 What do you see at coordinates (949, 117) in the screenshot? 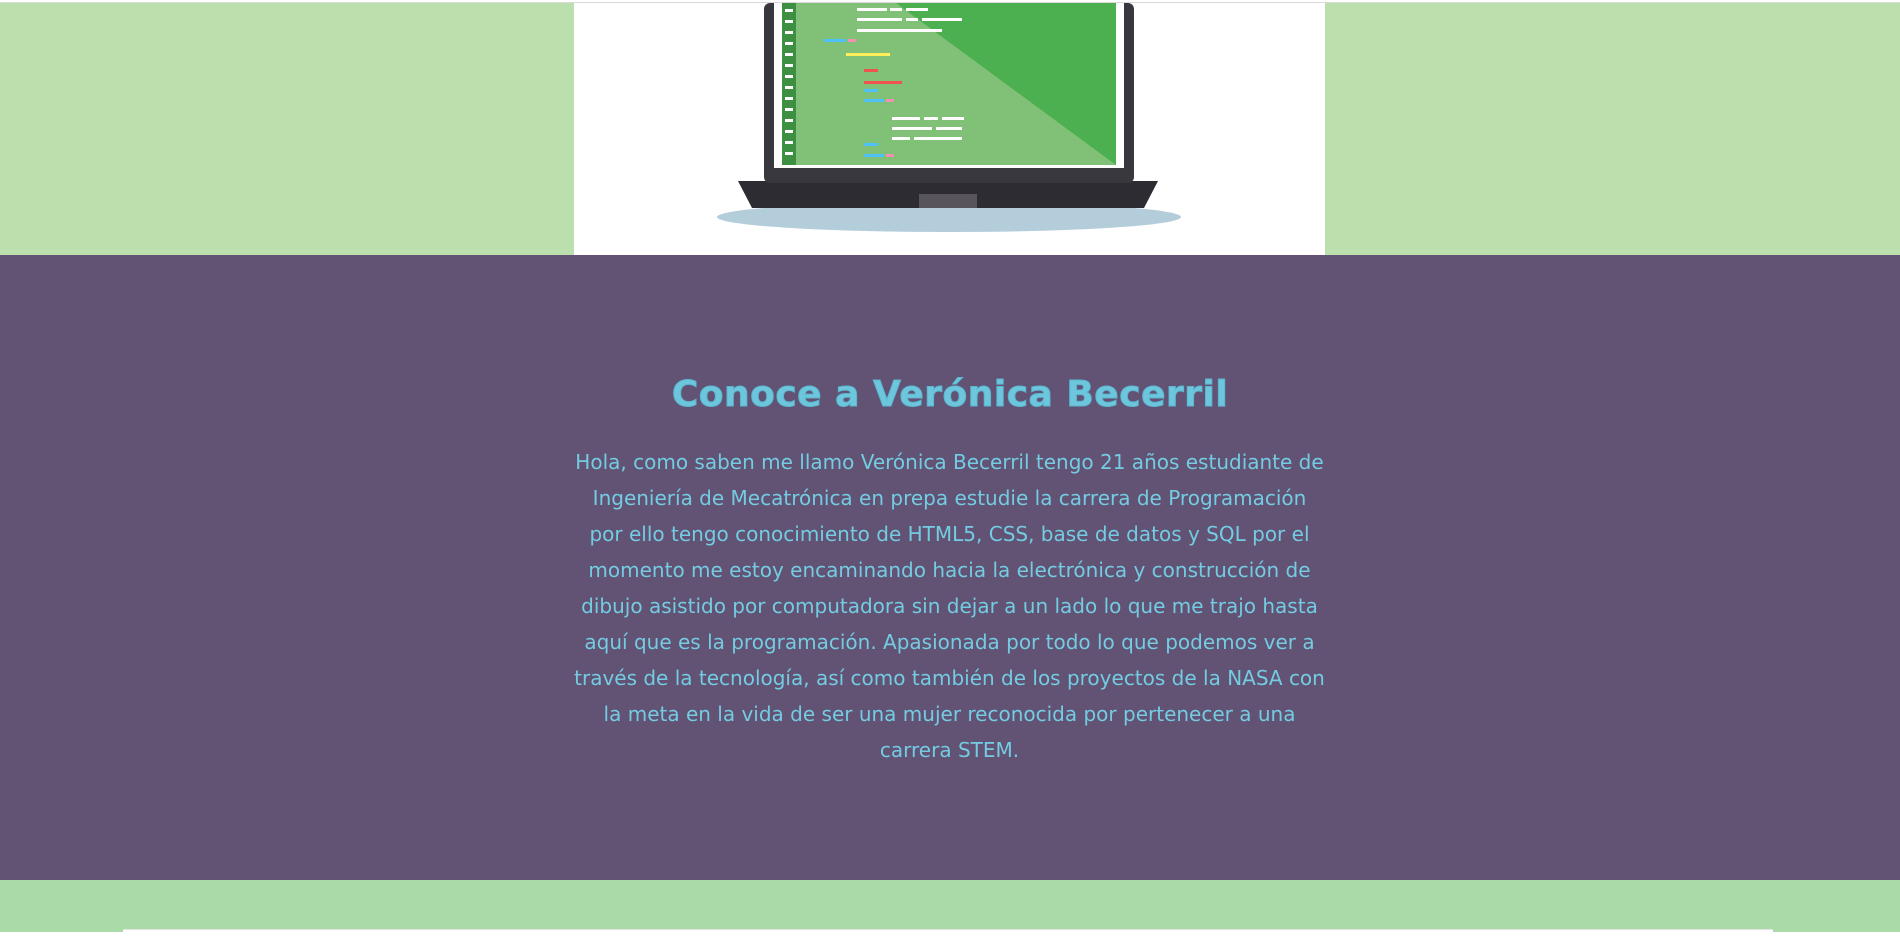
I see `laptop-code-icon` at bounding box center [949, 117].